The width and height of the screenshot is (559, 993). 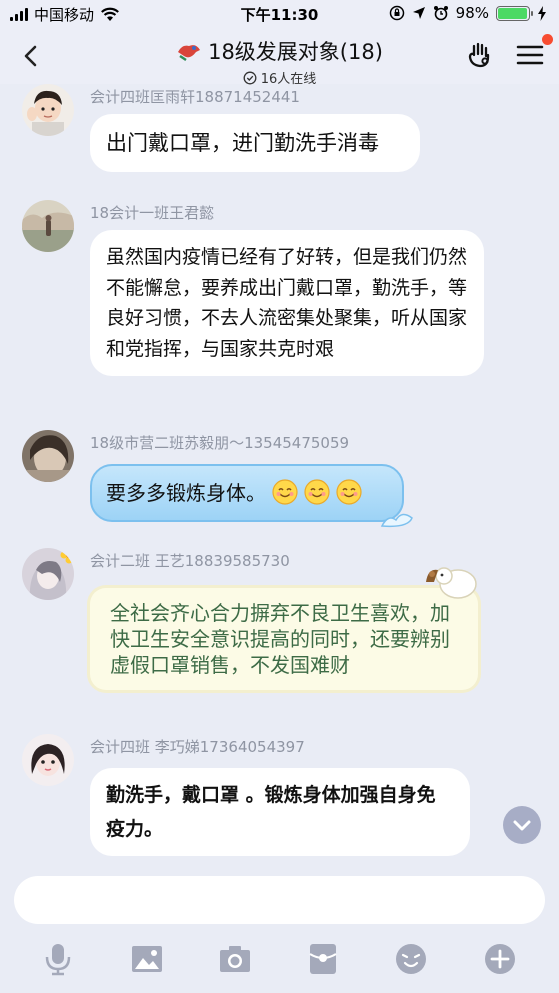 What do you see at coordinates (396, 520) in the screenshot?
I see `wave-decoration-icon` at bounding box center [396, 520].